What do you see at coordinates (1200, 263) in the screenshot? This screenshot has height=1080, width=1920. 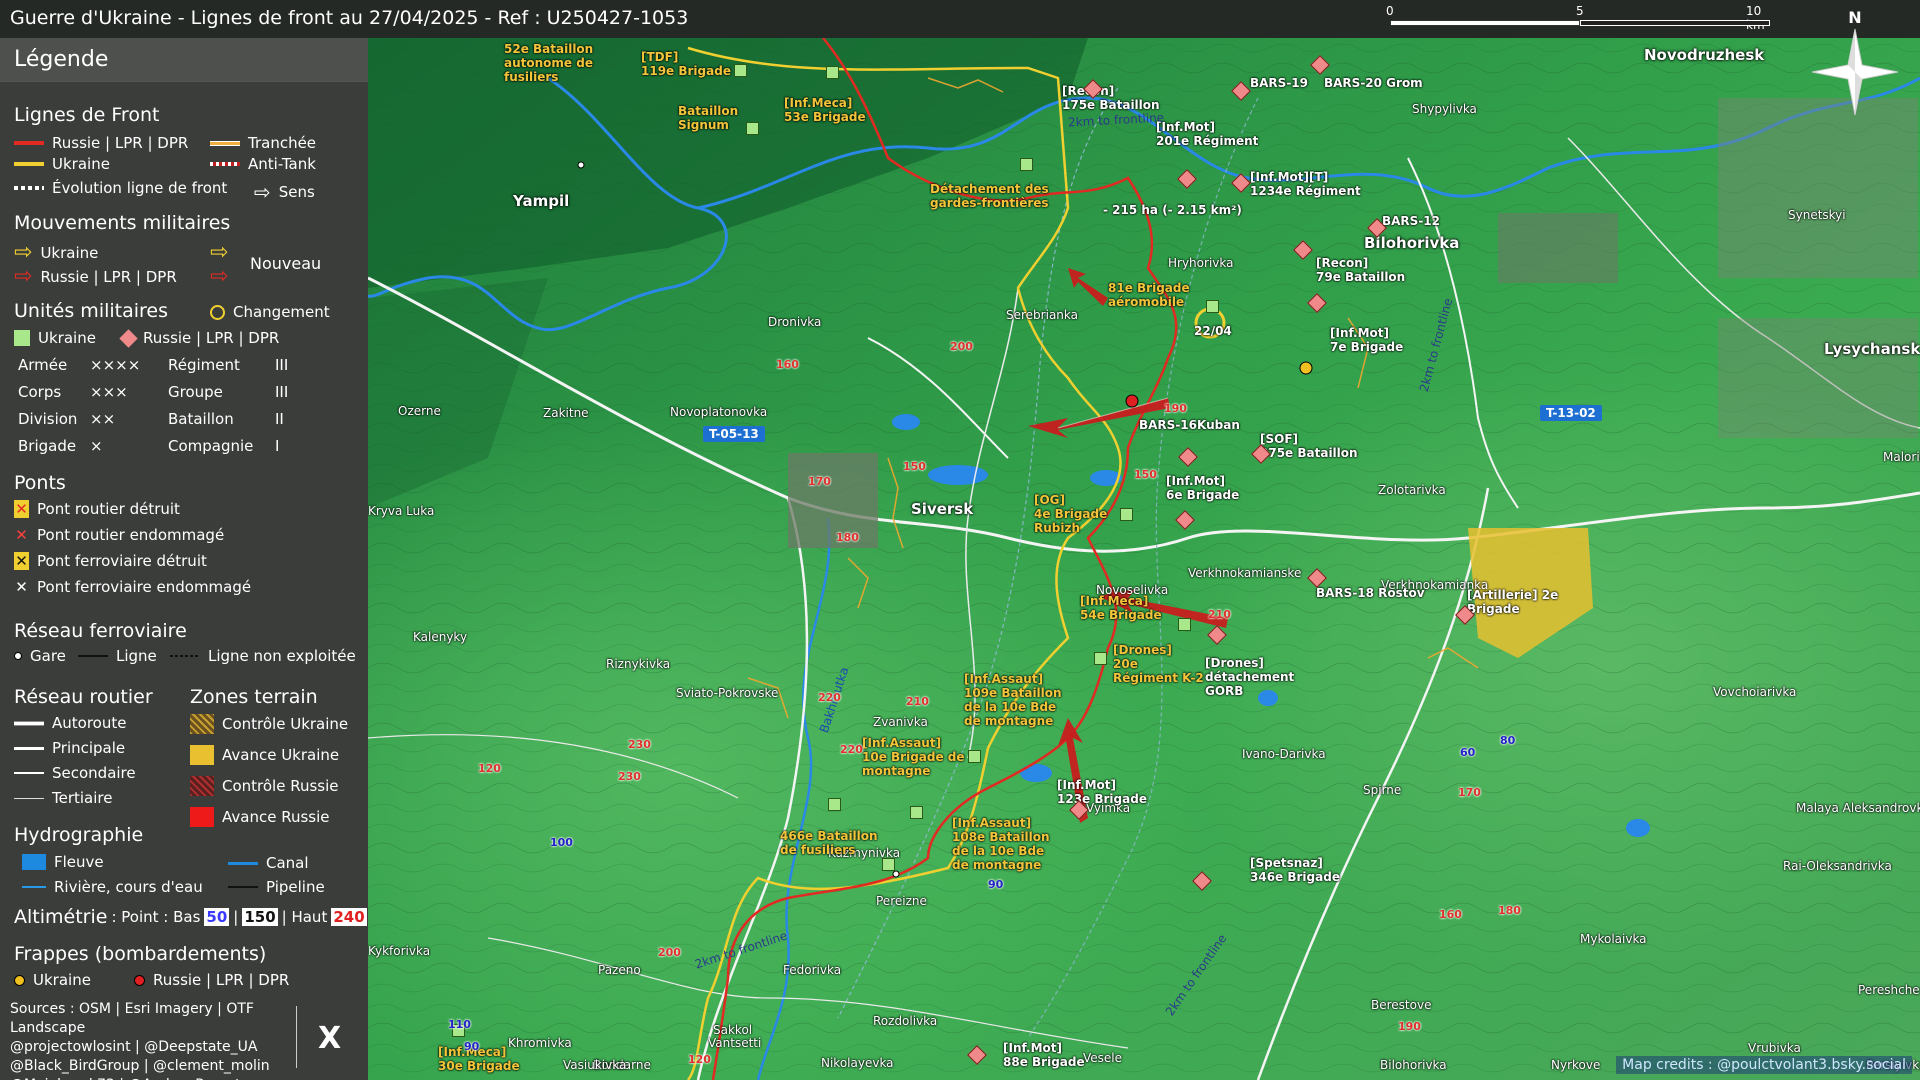 I see `village-label: Hryhorivka` at bounding box center [1200, 263].